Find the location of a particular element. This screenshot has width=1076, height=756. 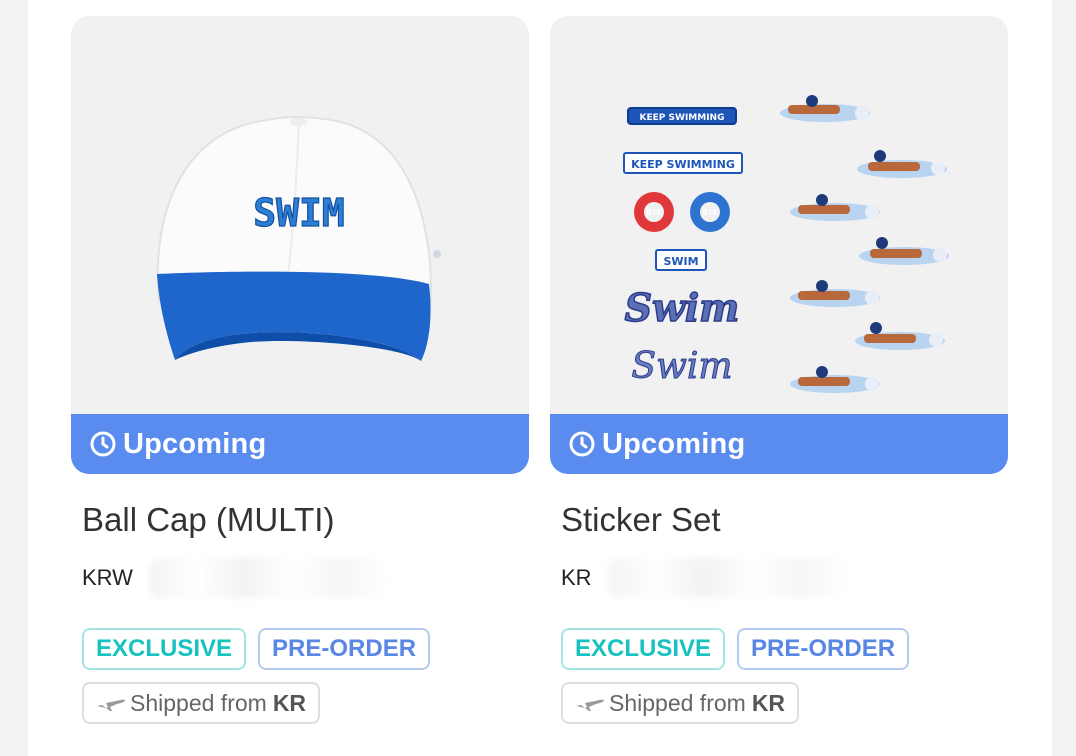

sticker-swim-tag: SWIM is located at coordinates (680, 261).